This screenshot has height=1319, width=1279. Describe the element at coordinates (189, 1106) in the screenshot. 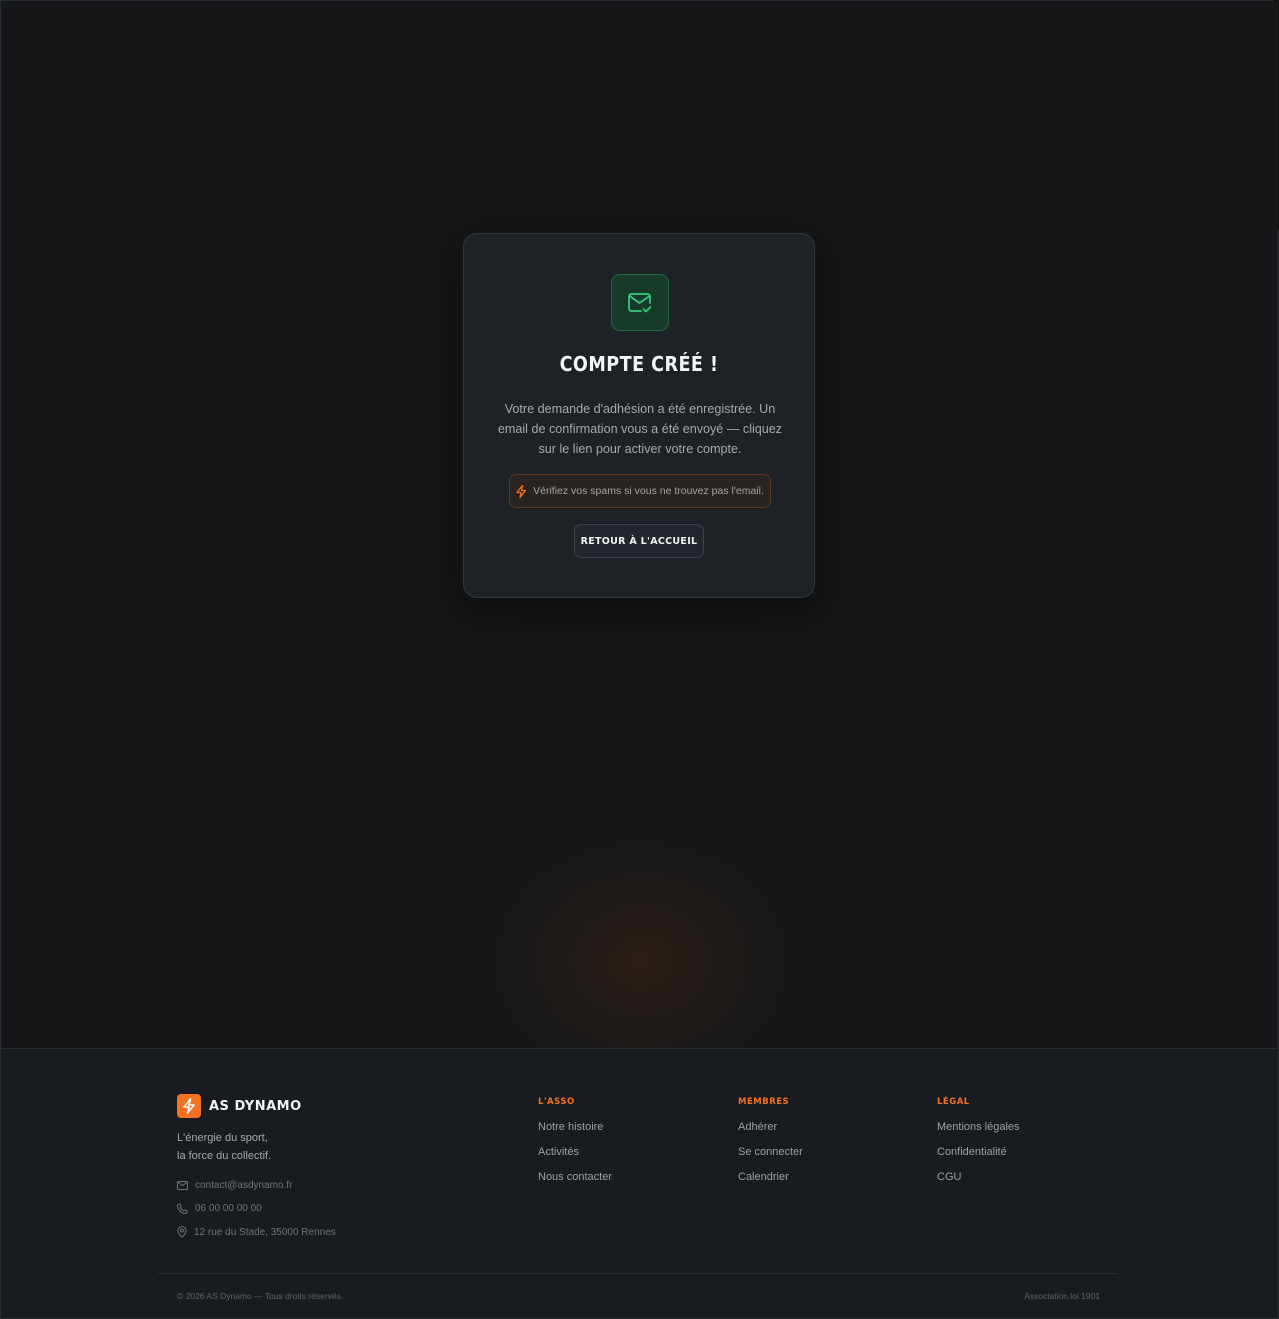

I see `lightning-logo-icon` at that location.